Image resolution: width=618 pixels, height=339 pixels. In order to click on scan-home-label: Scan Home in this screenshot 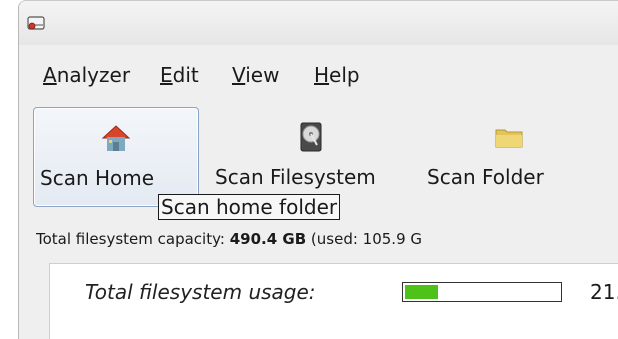, I will do `click(97, 178)`.